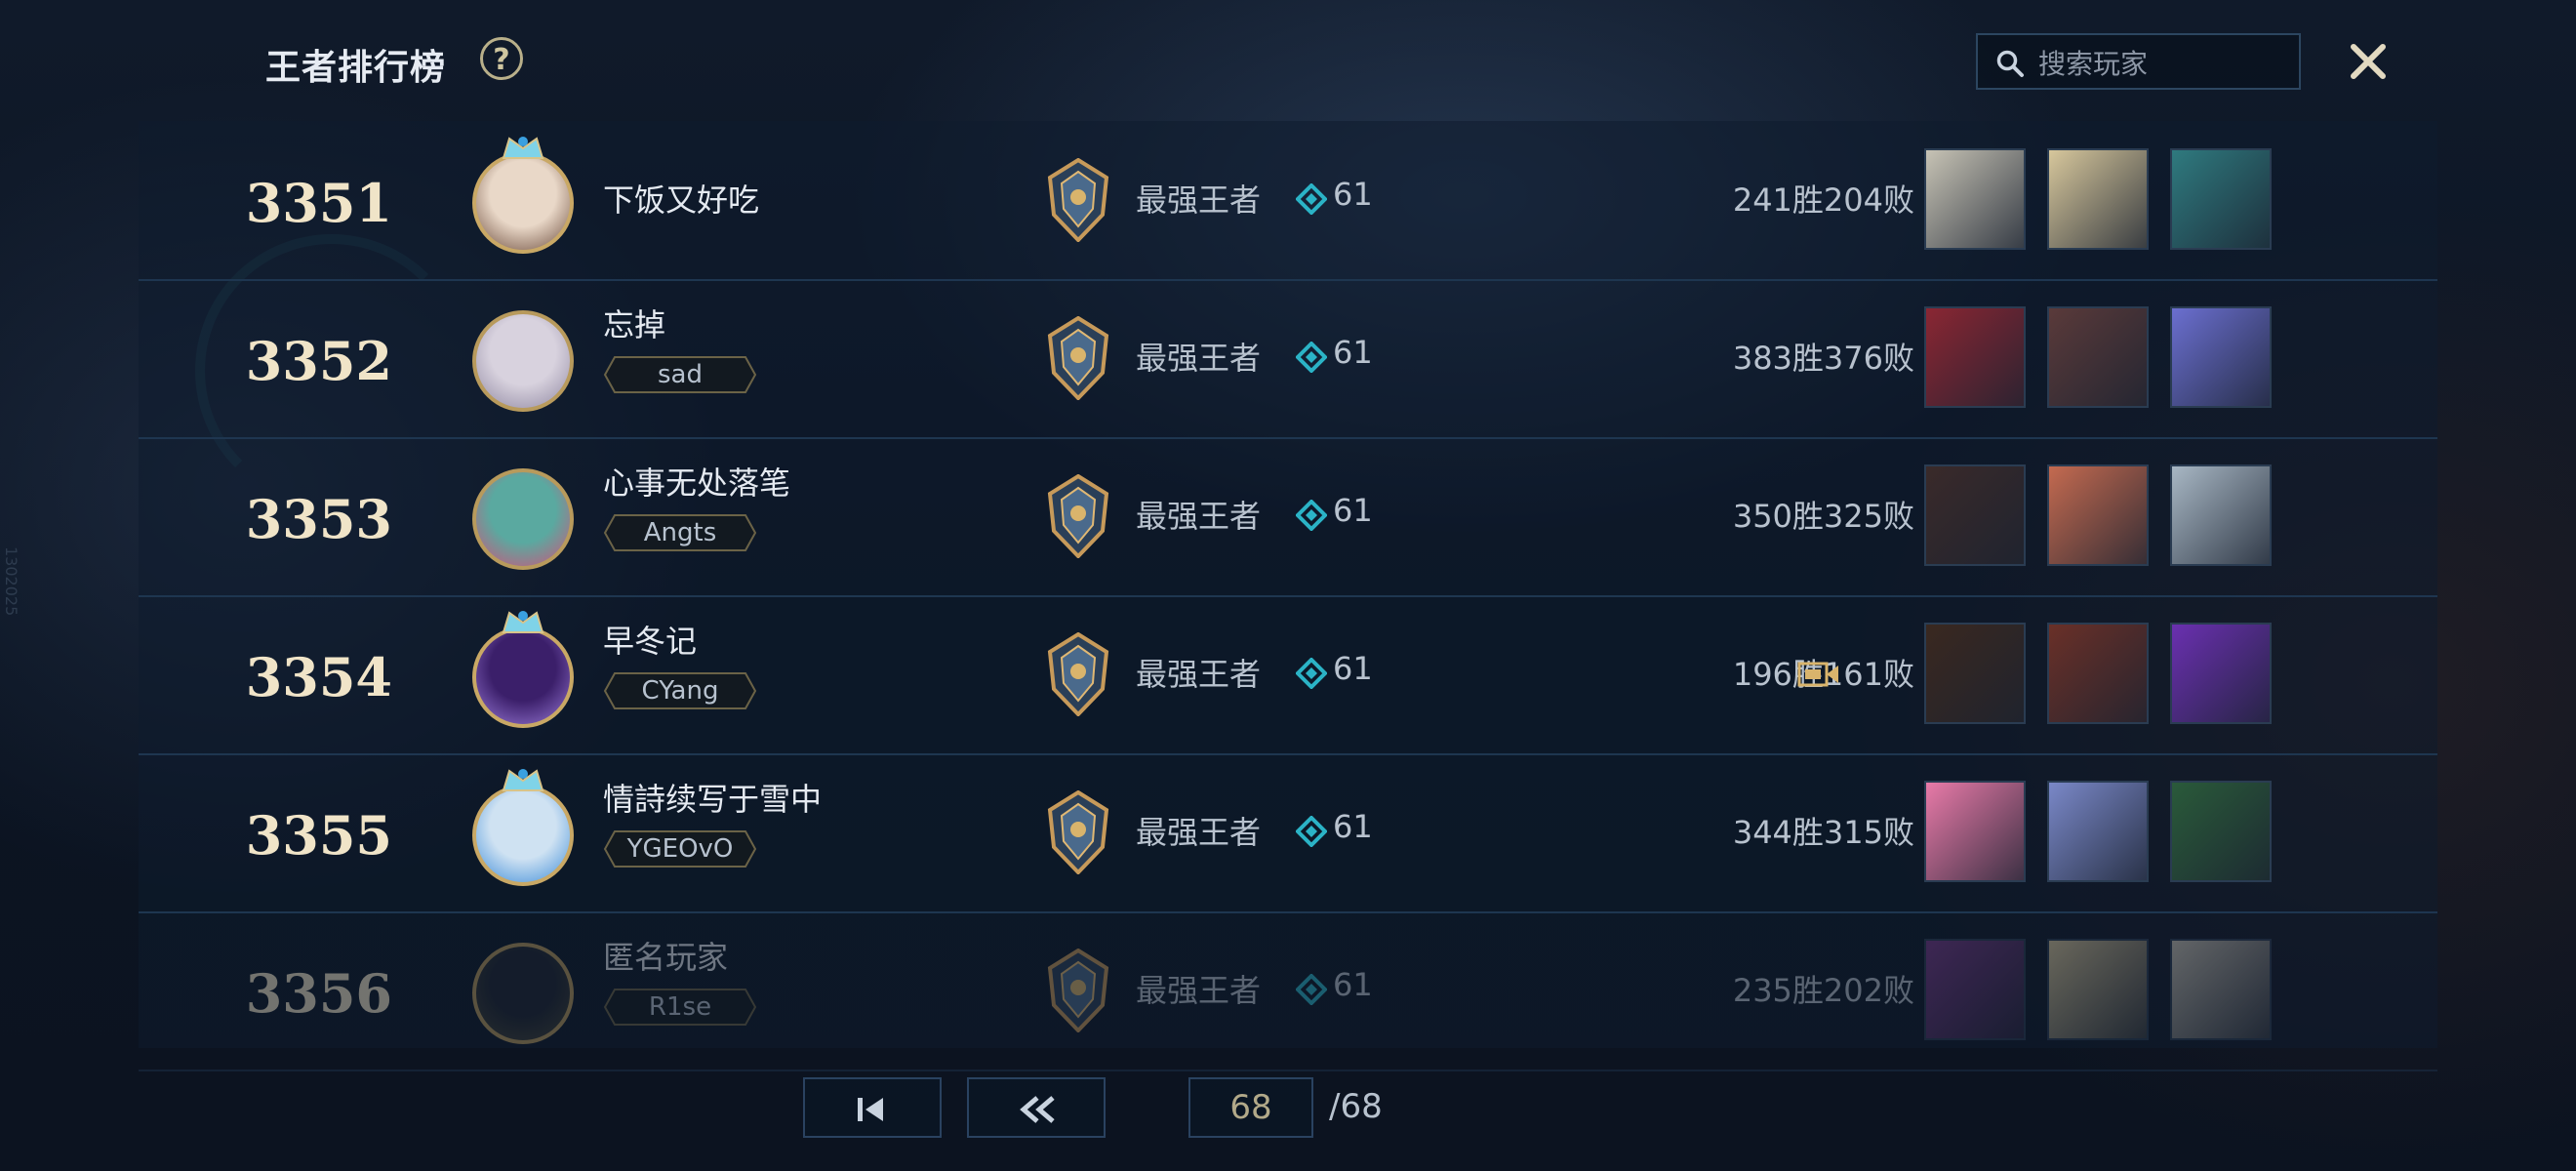  What do you see at coordinates (1356, 1106) in the screenshot?
I see `total-pages: /68` at bounding box center [1356, 1106].